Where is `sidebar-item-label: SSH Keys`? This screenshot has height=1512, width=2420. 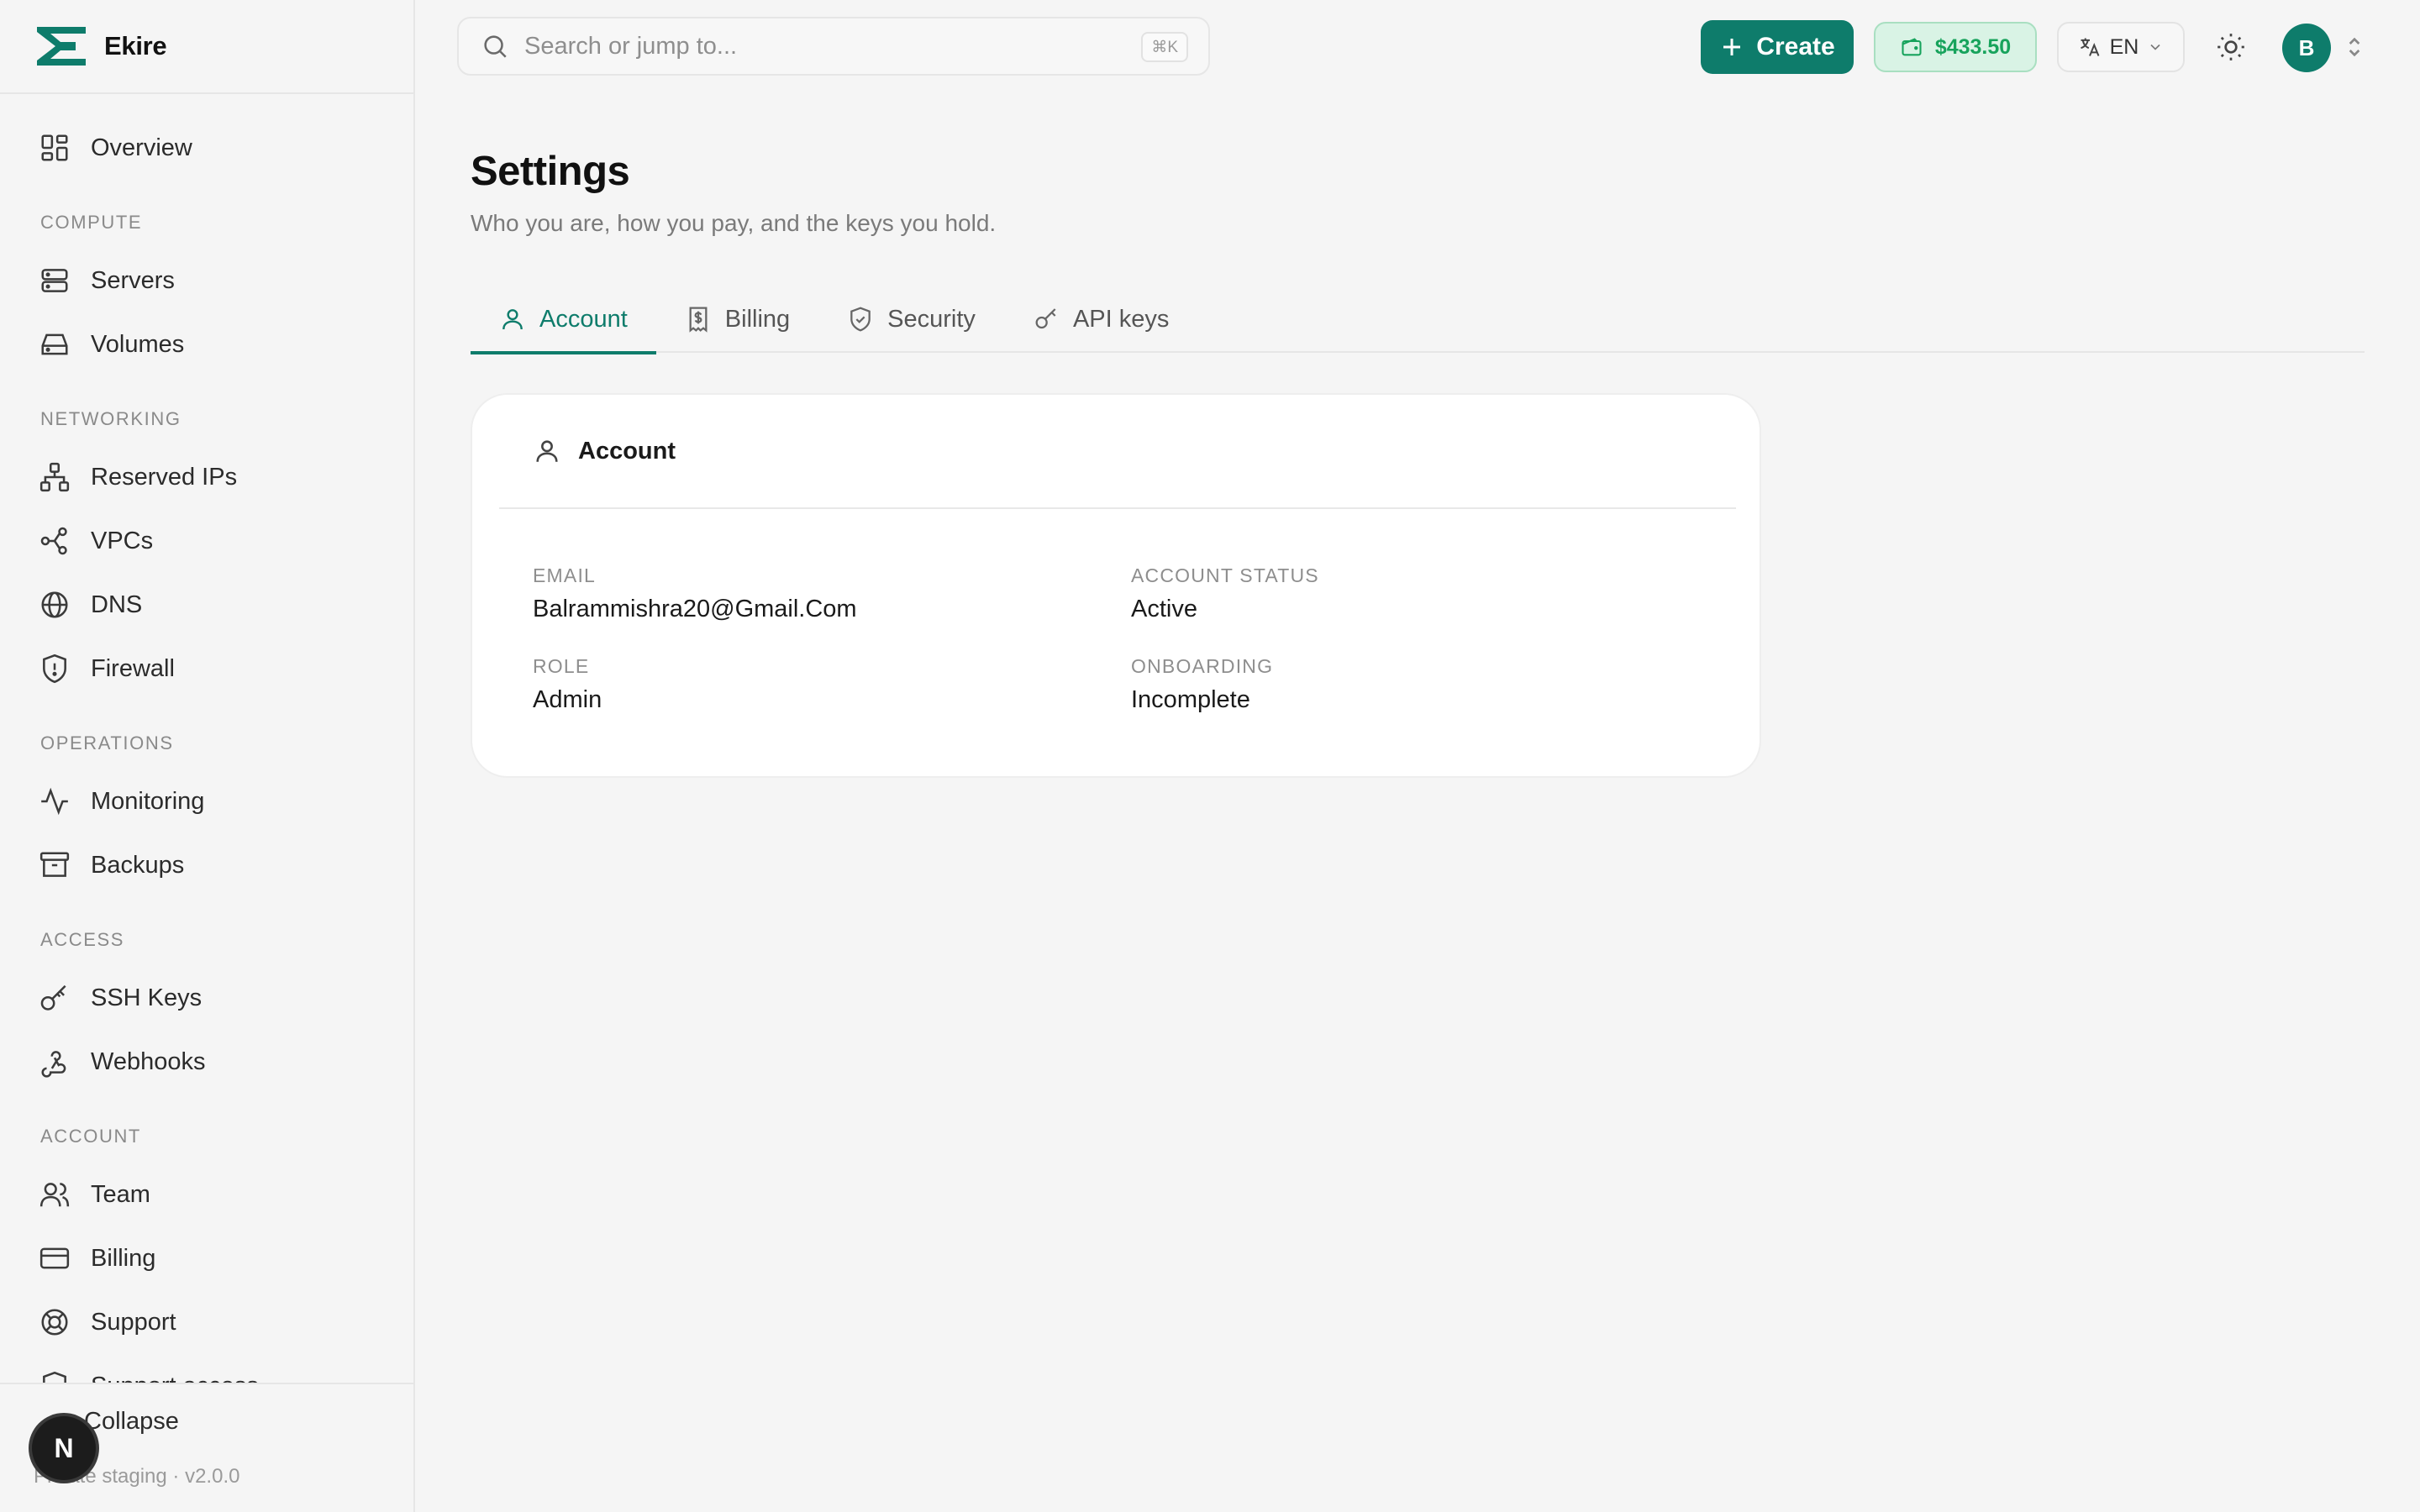 sidebar-item-label: SSH Keys is located at coordinates (147, 997).